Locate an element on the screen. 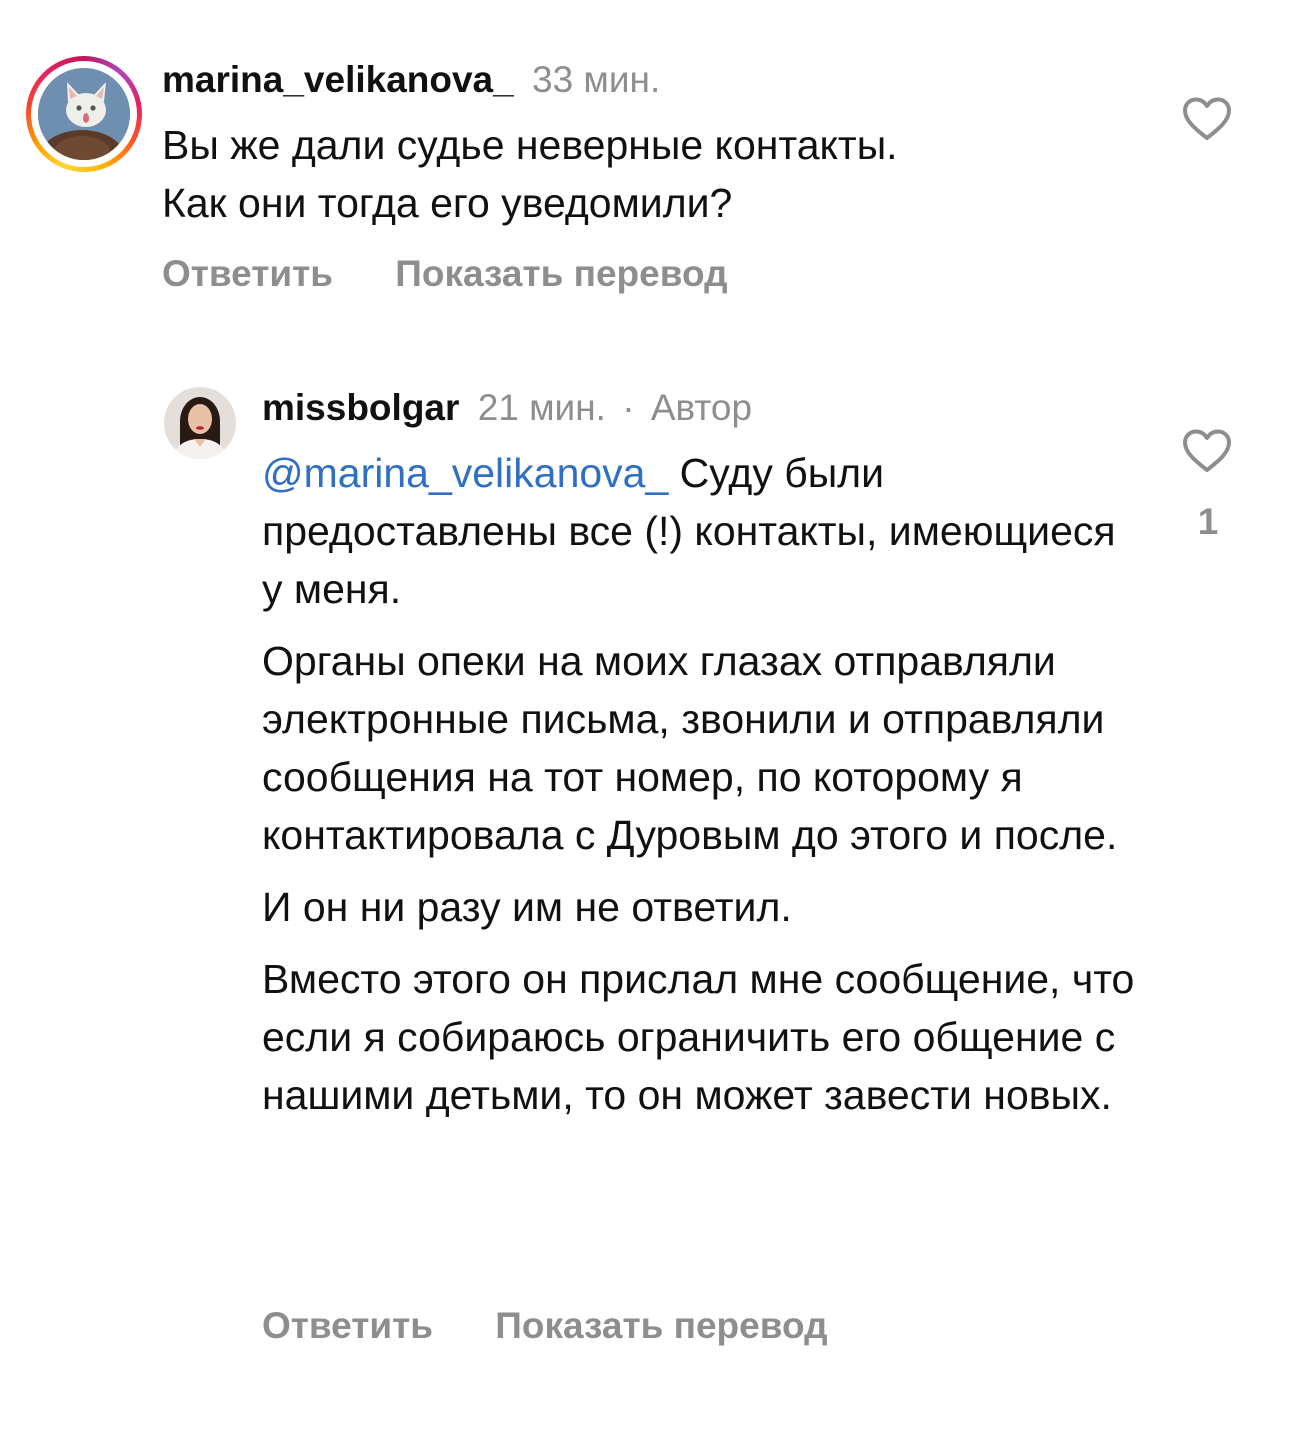 This screenshot has height=1433, width=1290. story-ring-avatar is located at coordinates (84, 114).